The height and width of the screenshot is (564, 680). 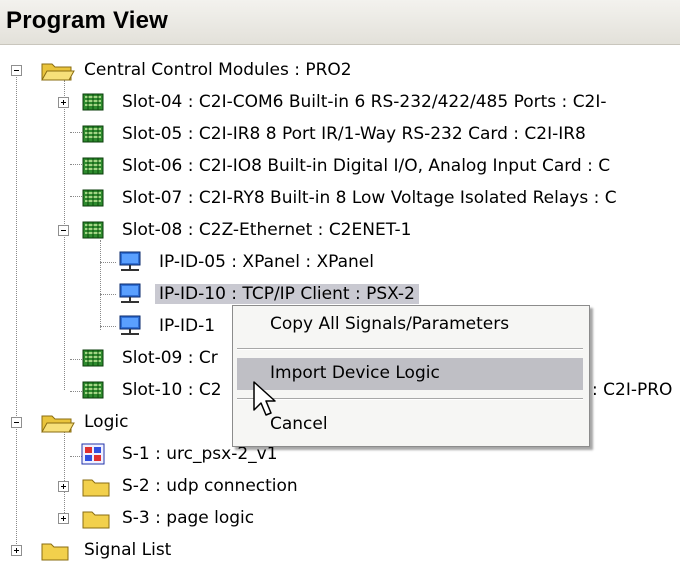 I want to click on menu-item-label: Import Device Logic, so click(x=355, y=373).